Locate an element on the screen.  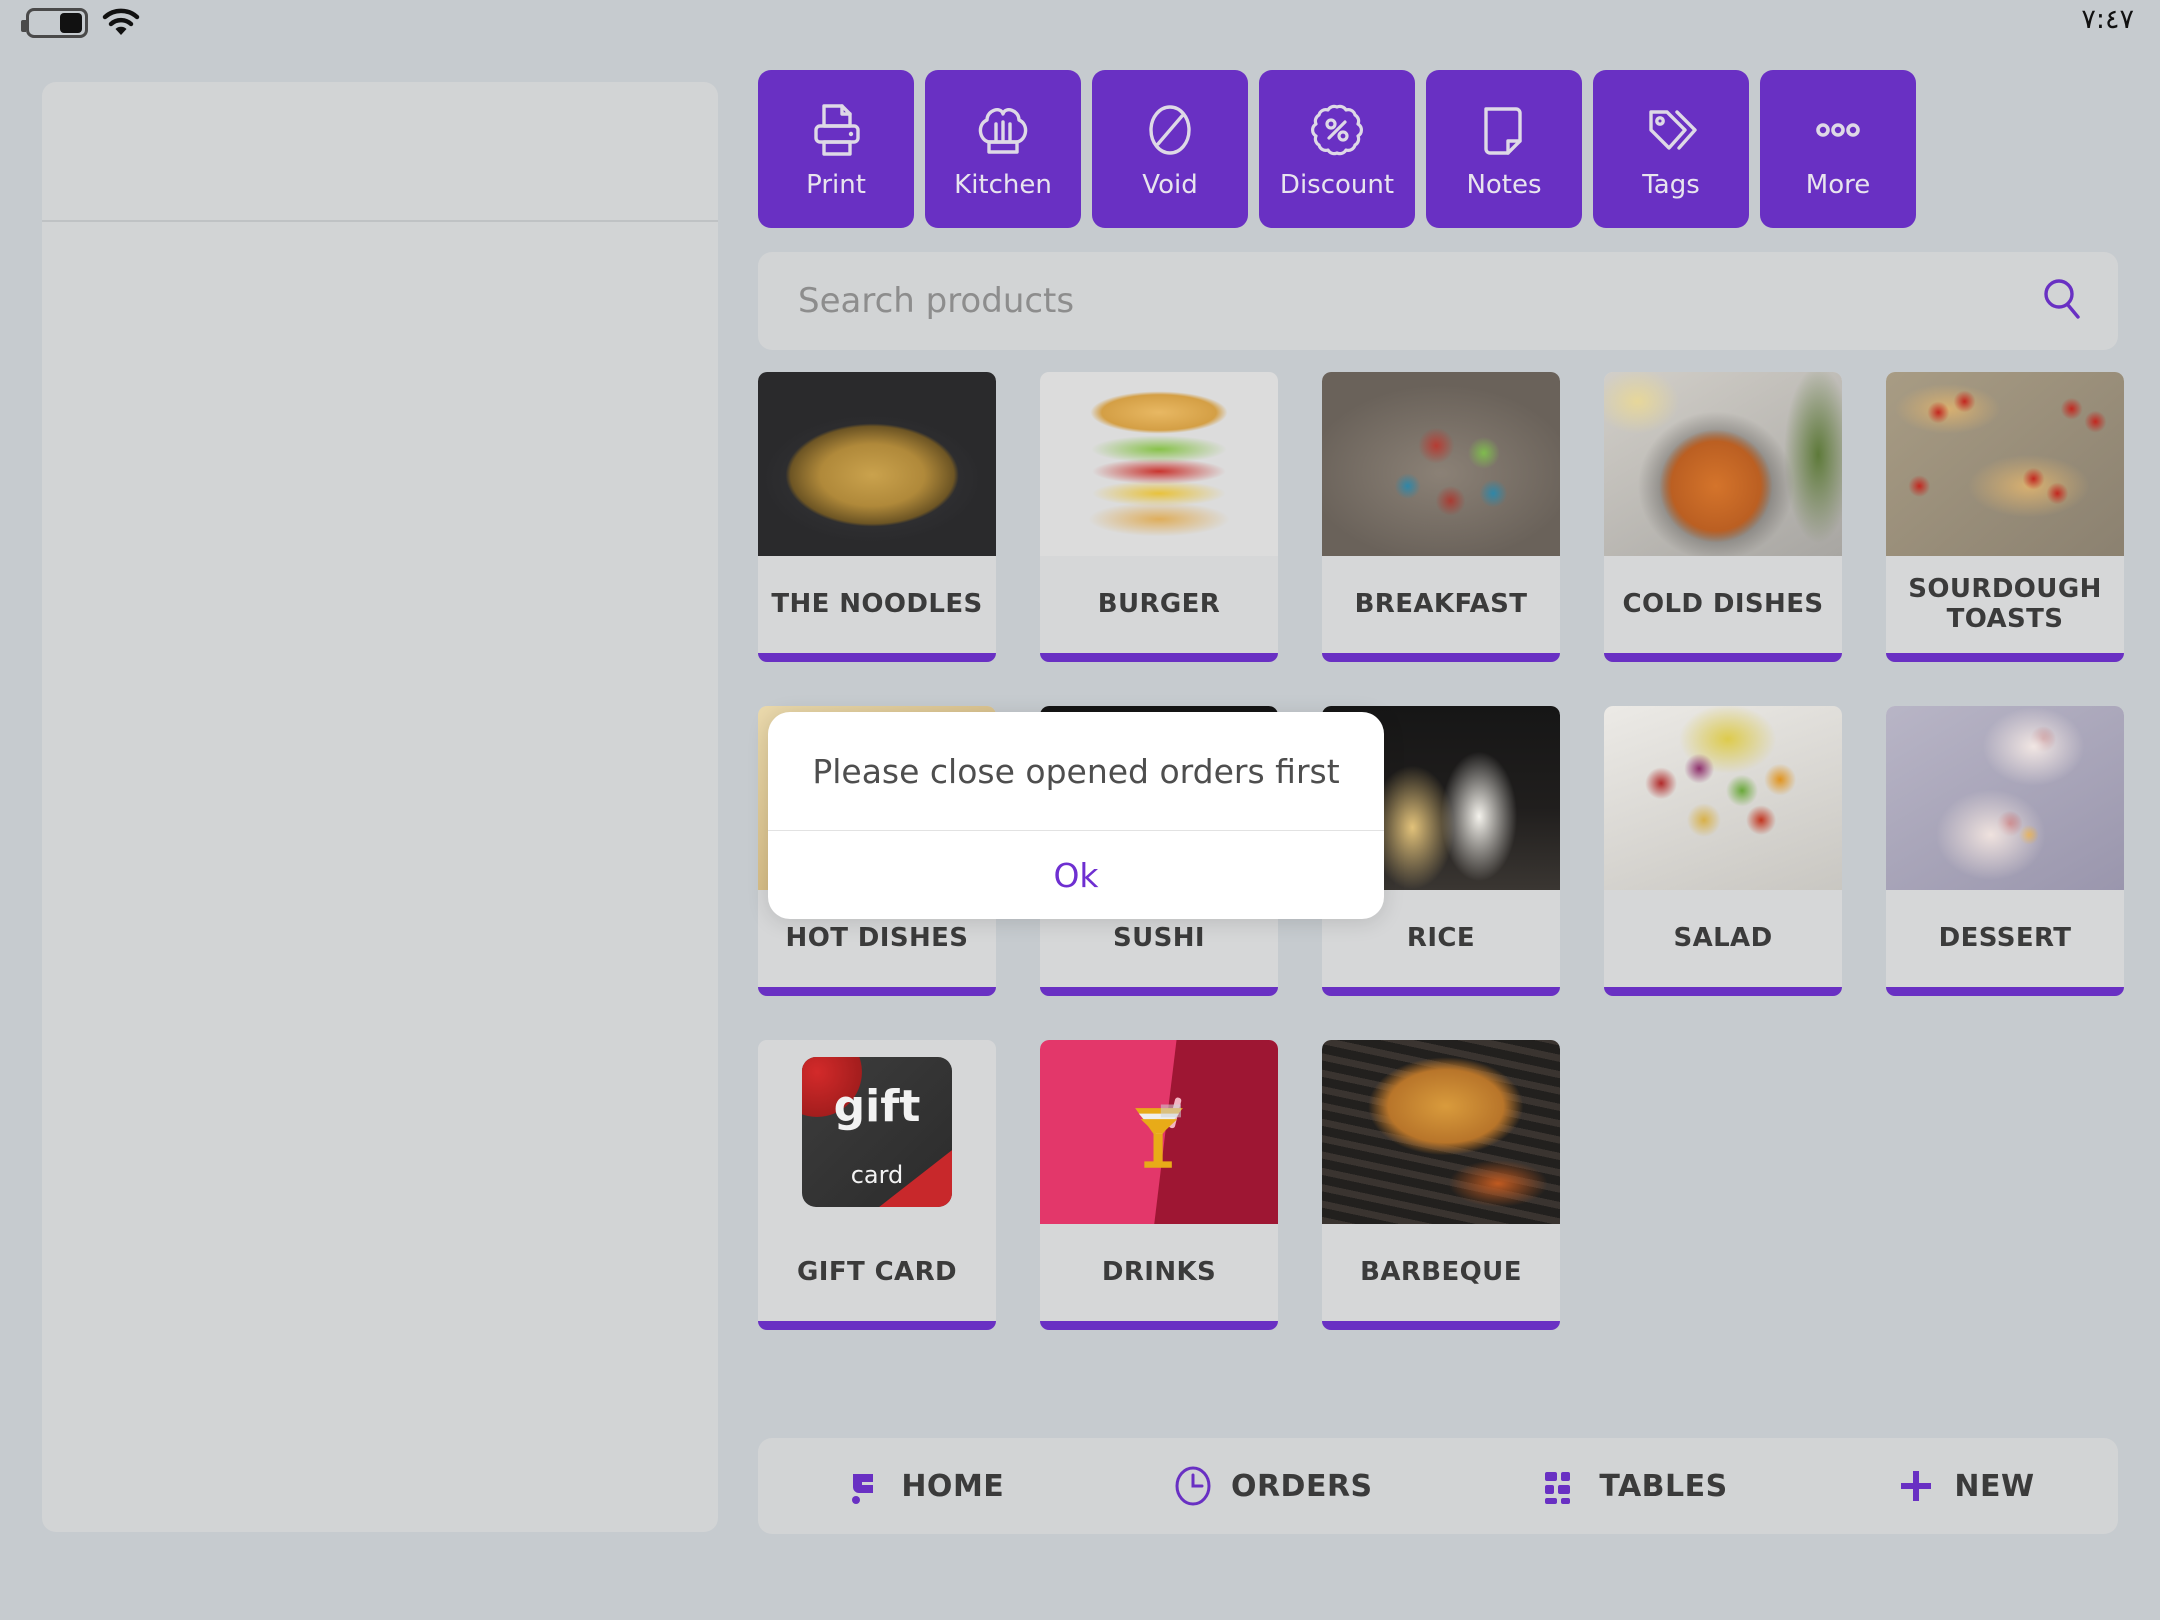
alert-dialog: Please close opened orders first Ok is located at coordinates (1076, 815).